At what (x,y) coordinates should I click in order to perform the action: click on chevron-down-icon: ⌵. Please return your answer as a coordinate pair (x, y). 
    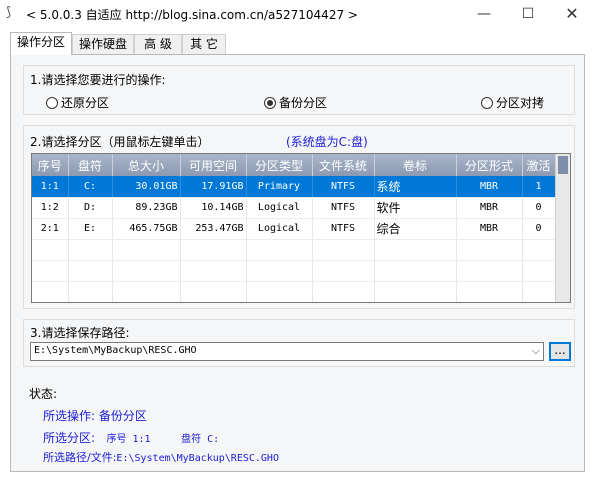
    Looking at the image, I should click on (536, 351).